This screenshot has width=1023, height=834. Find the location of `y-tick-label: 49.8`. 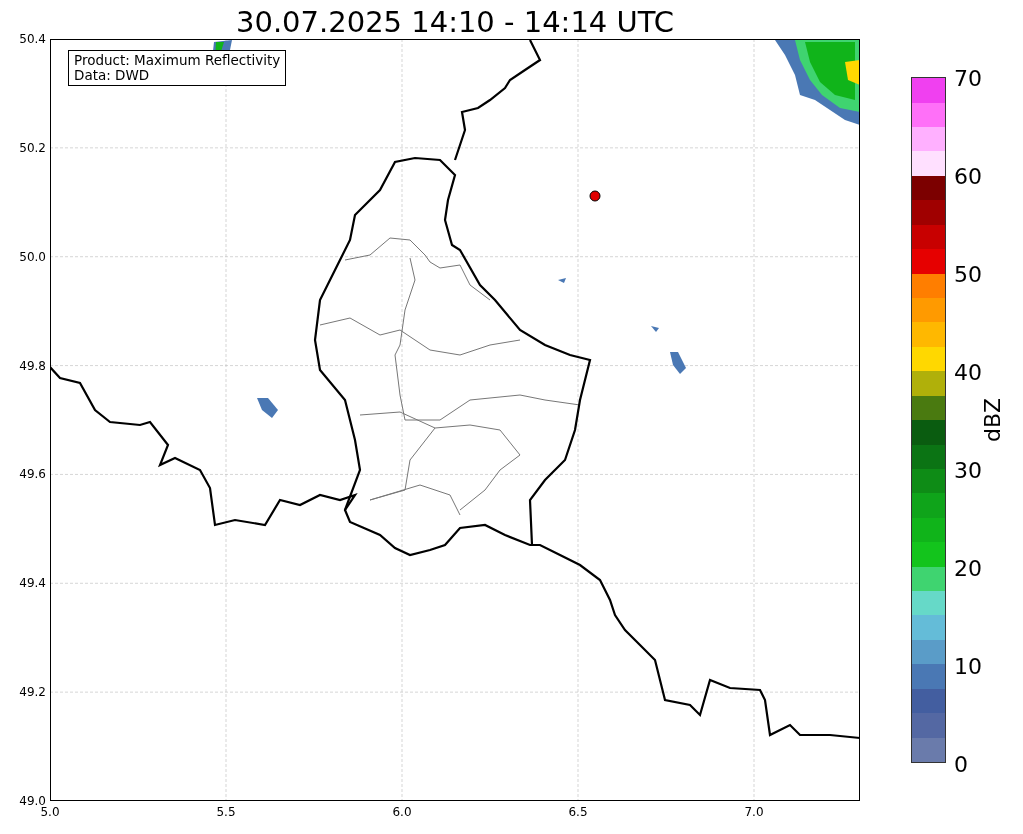

y-tick-label: 49.8 is located at coordinates (32, 365).